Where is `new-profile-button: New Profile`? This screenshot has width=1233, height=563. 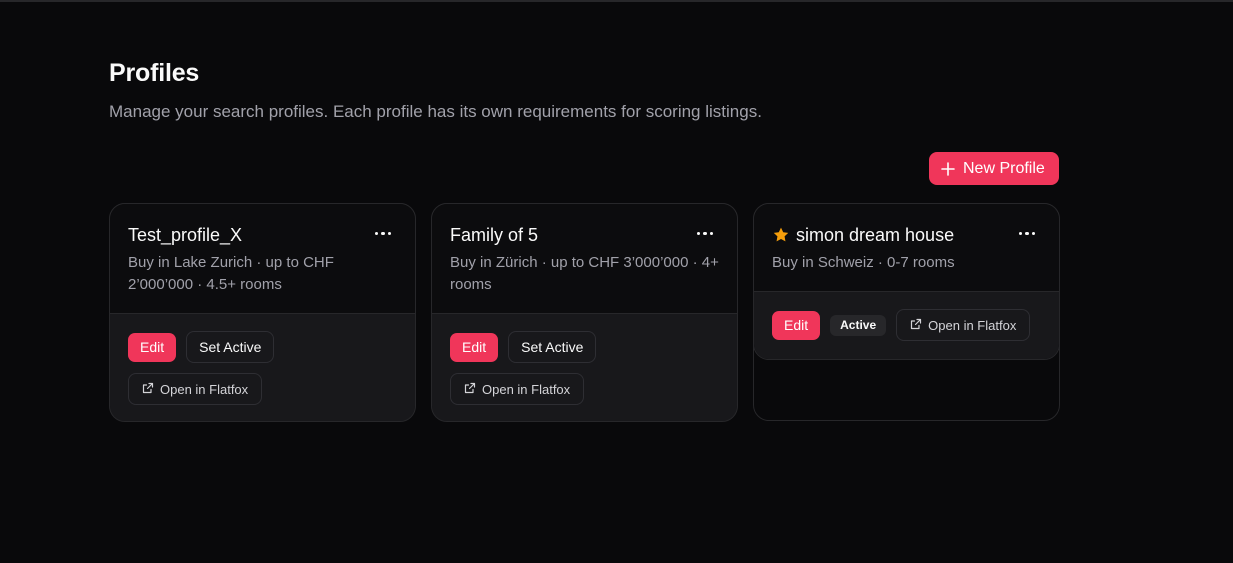
new-profile-button: New Profile is located at coordinates (994, 168).